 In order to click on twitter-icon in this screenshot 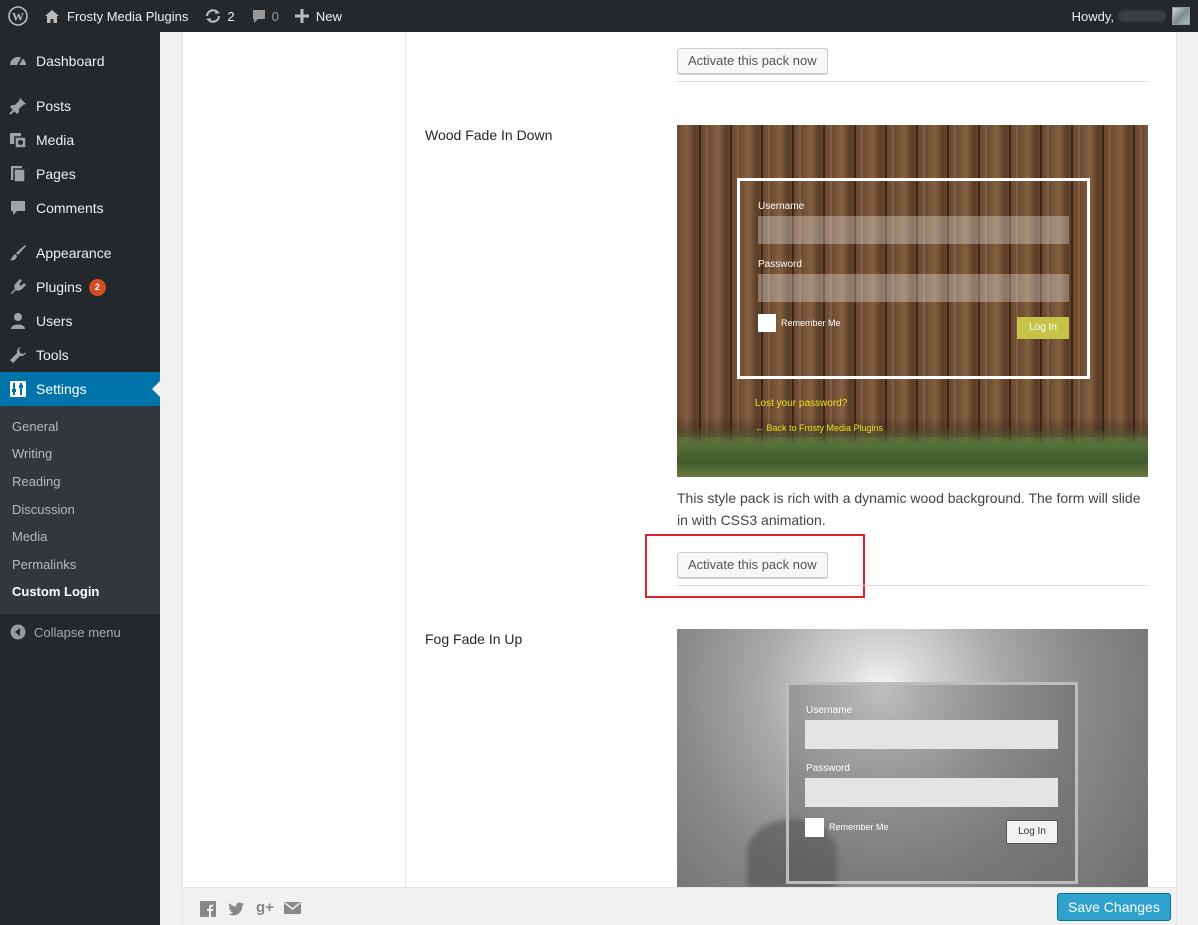, I will do `click(236, 909)`.